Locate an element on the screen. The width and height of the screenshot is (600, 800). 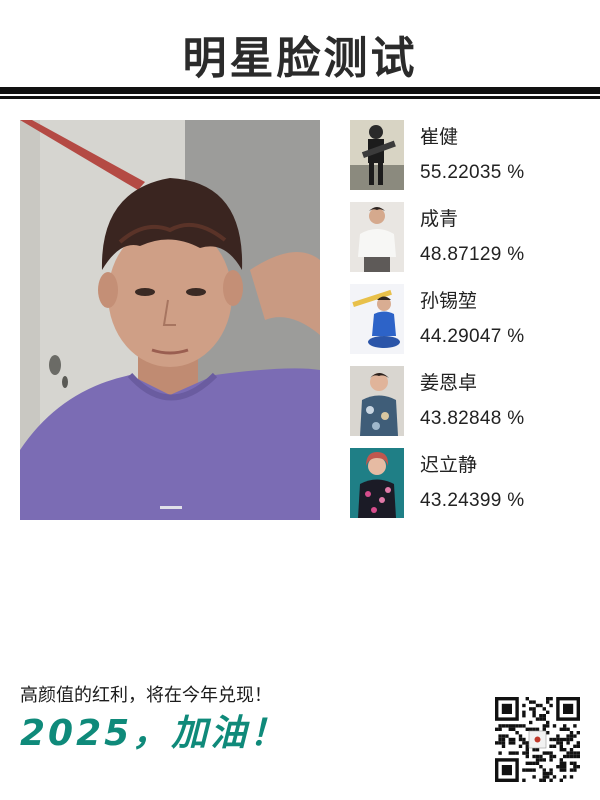
result-item: 姜恩卓 43.82848 % is located at coordinates (465, 407).